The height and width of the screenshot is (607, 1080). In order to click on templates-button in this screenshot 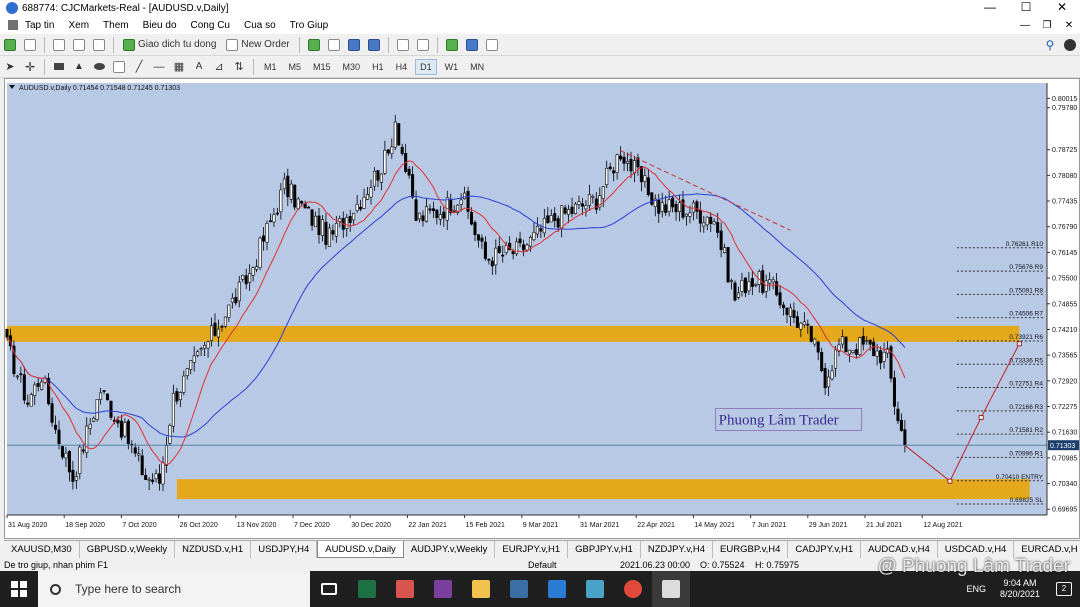, I will do `click(492, 45)`.